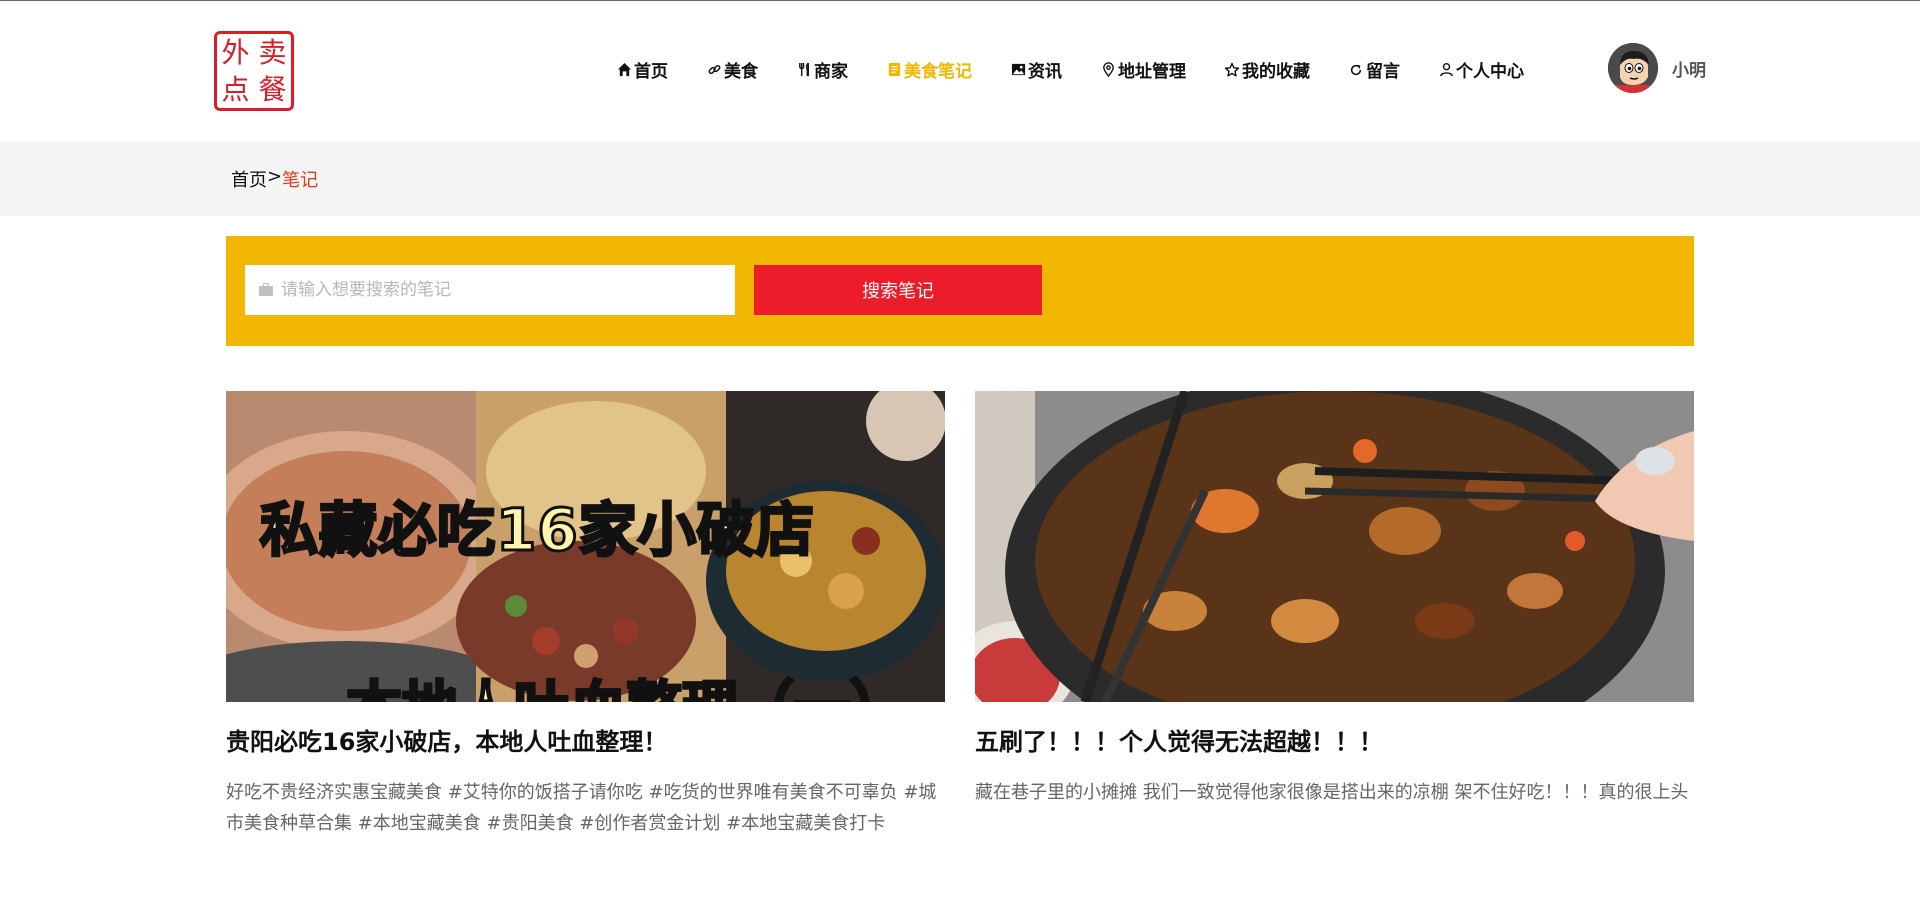 The height and width of the screenshot is (912, 1920). I want to click on refresh-icon, so click(1356, 70).